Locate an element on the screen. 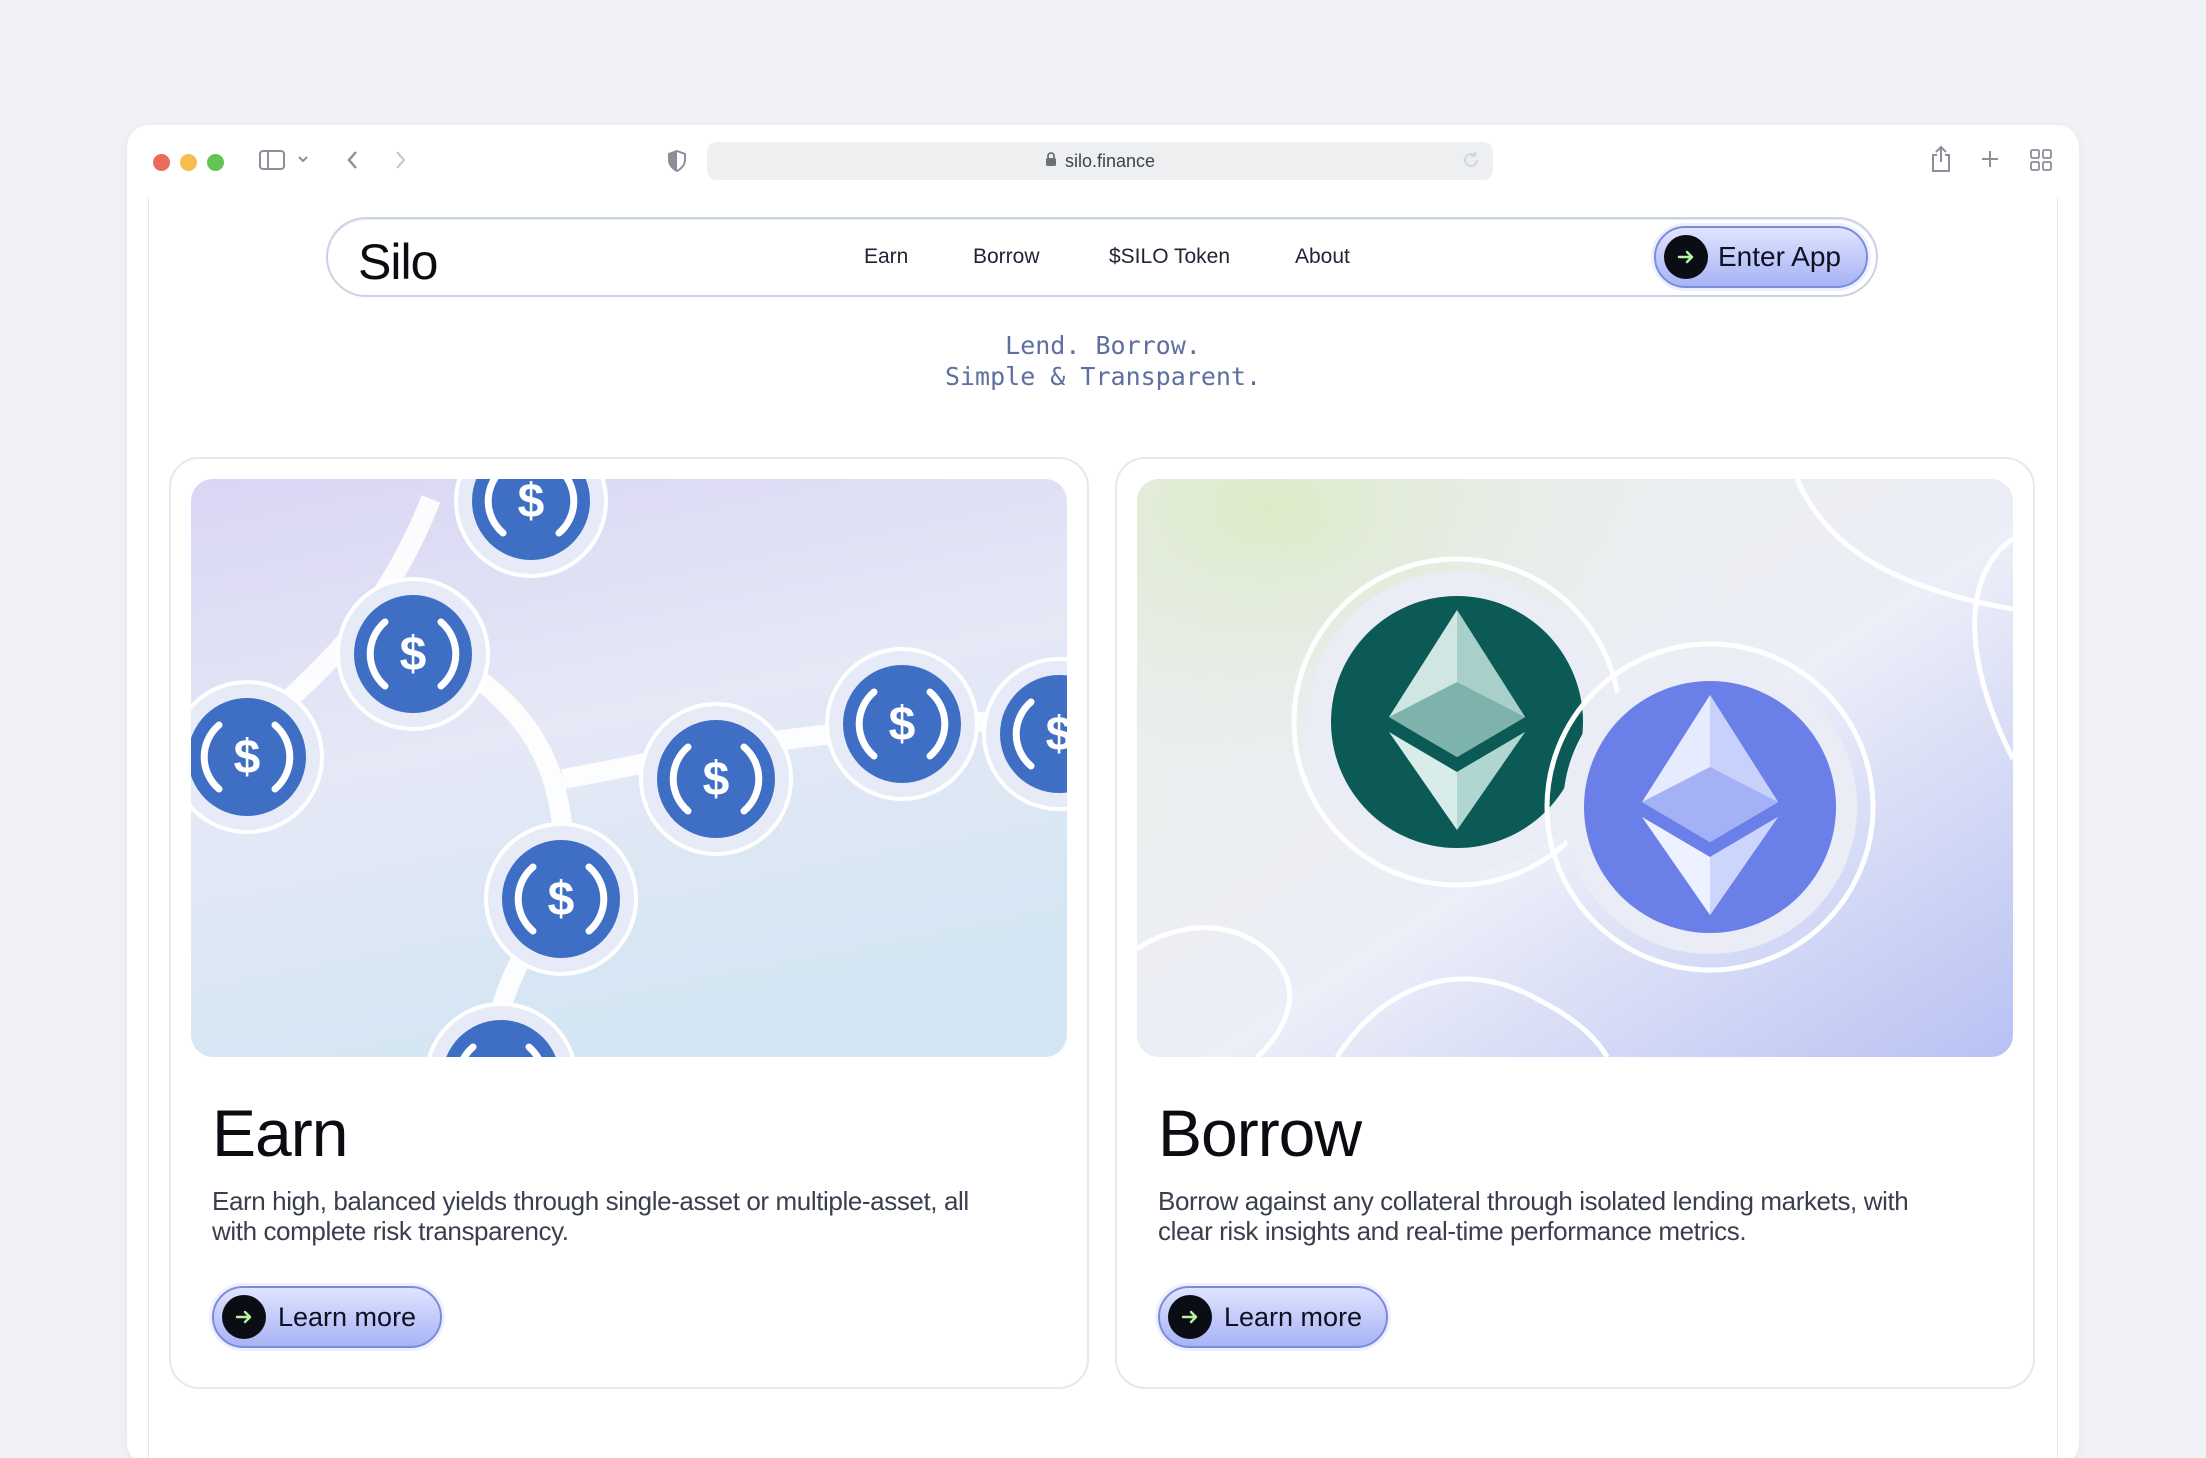  enter-app-button: Enter App is located at coordinates (1761, 257).